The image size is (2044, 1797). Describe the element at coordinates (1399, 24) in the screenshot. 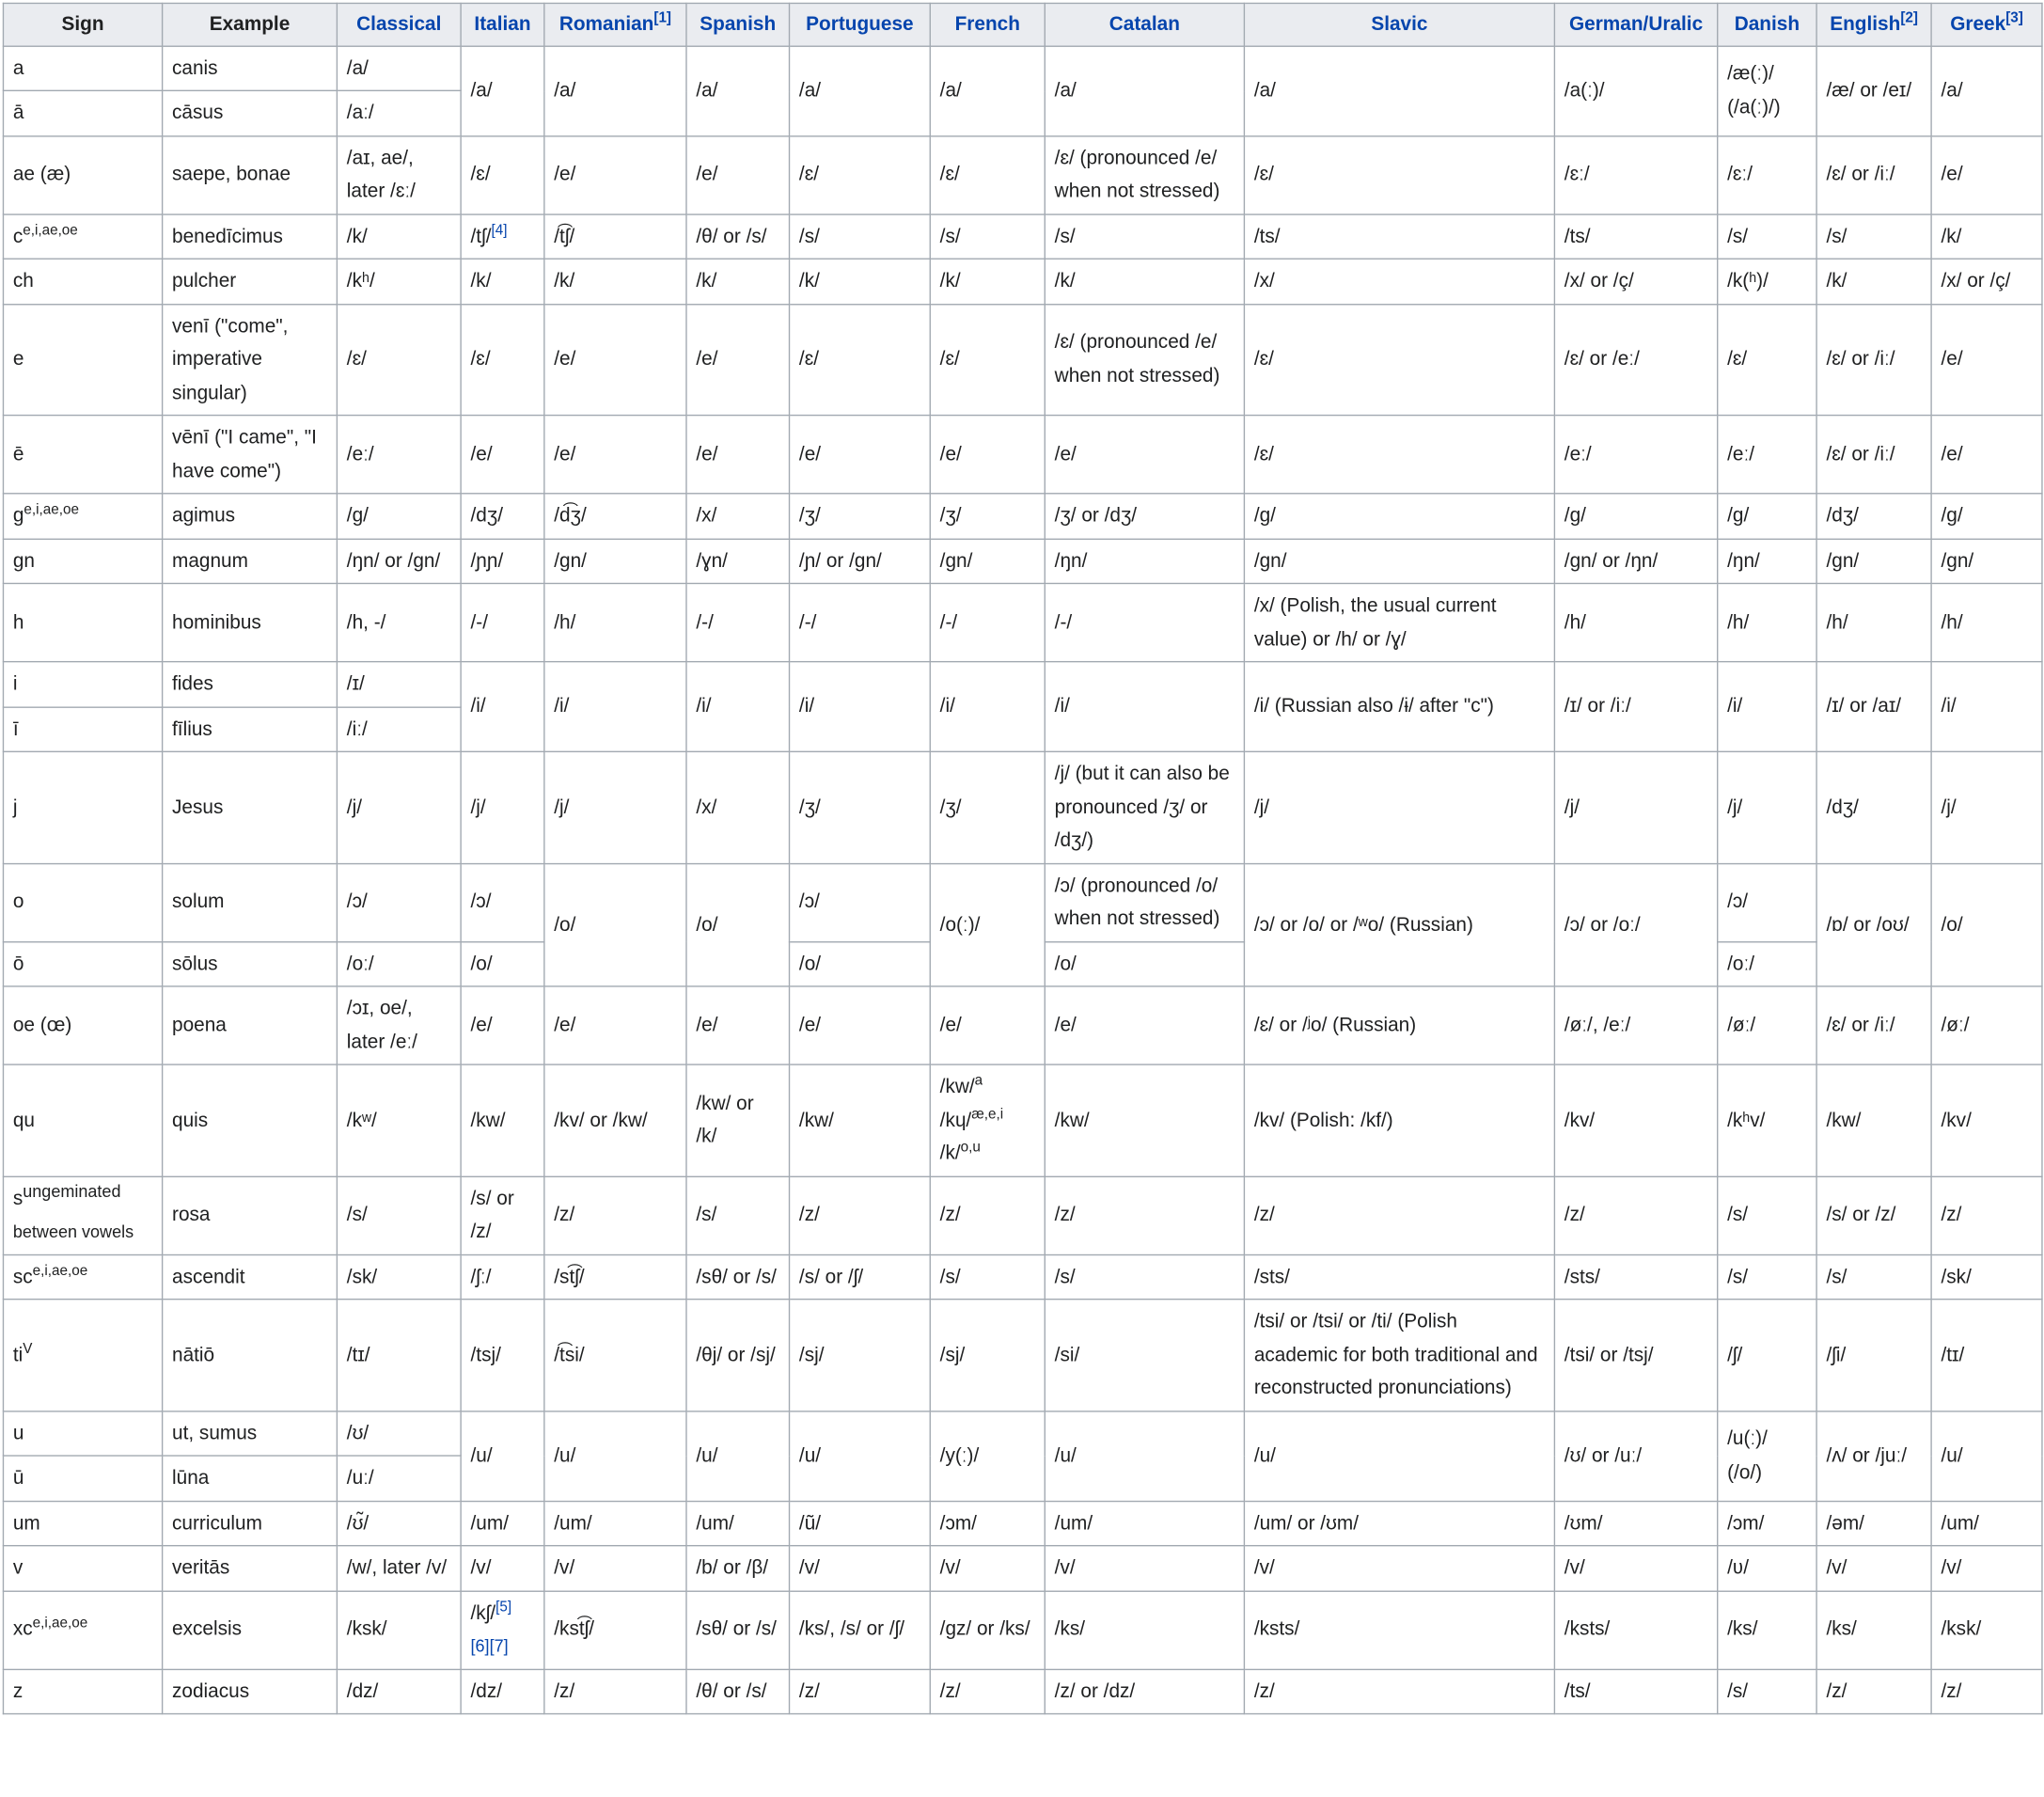

I see `header-link-slavic: Slavic` at that location.